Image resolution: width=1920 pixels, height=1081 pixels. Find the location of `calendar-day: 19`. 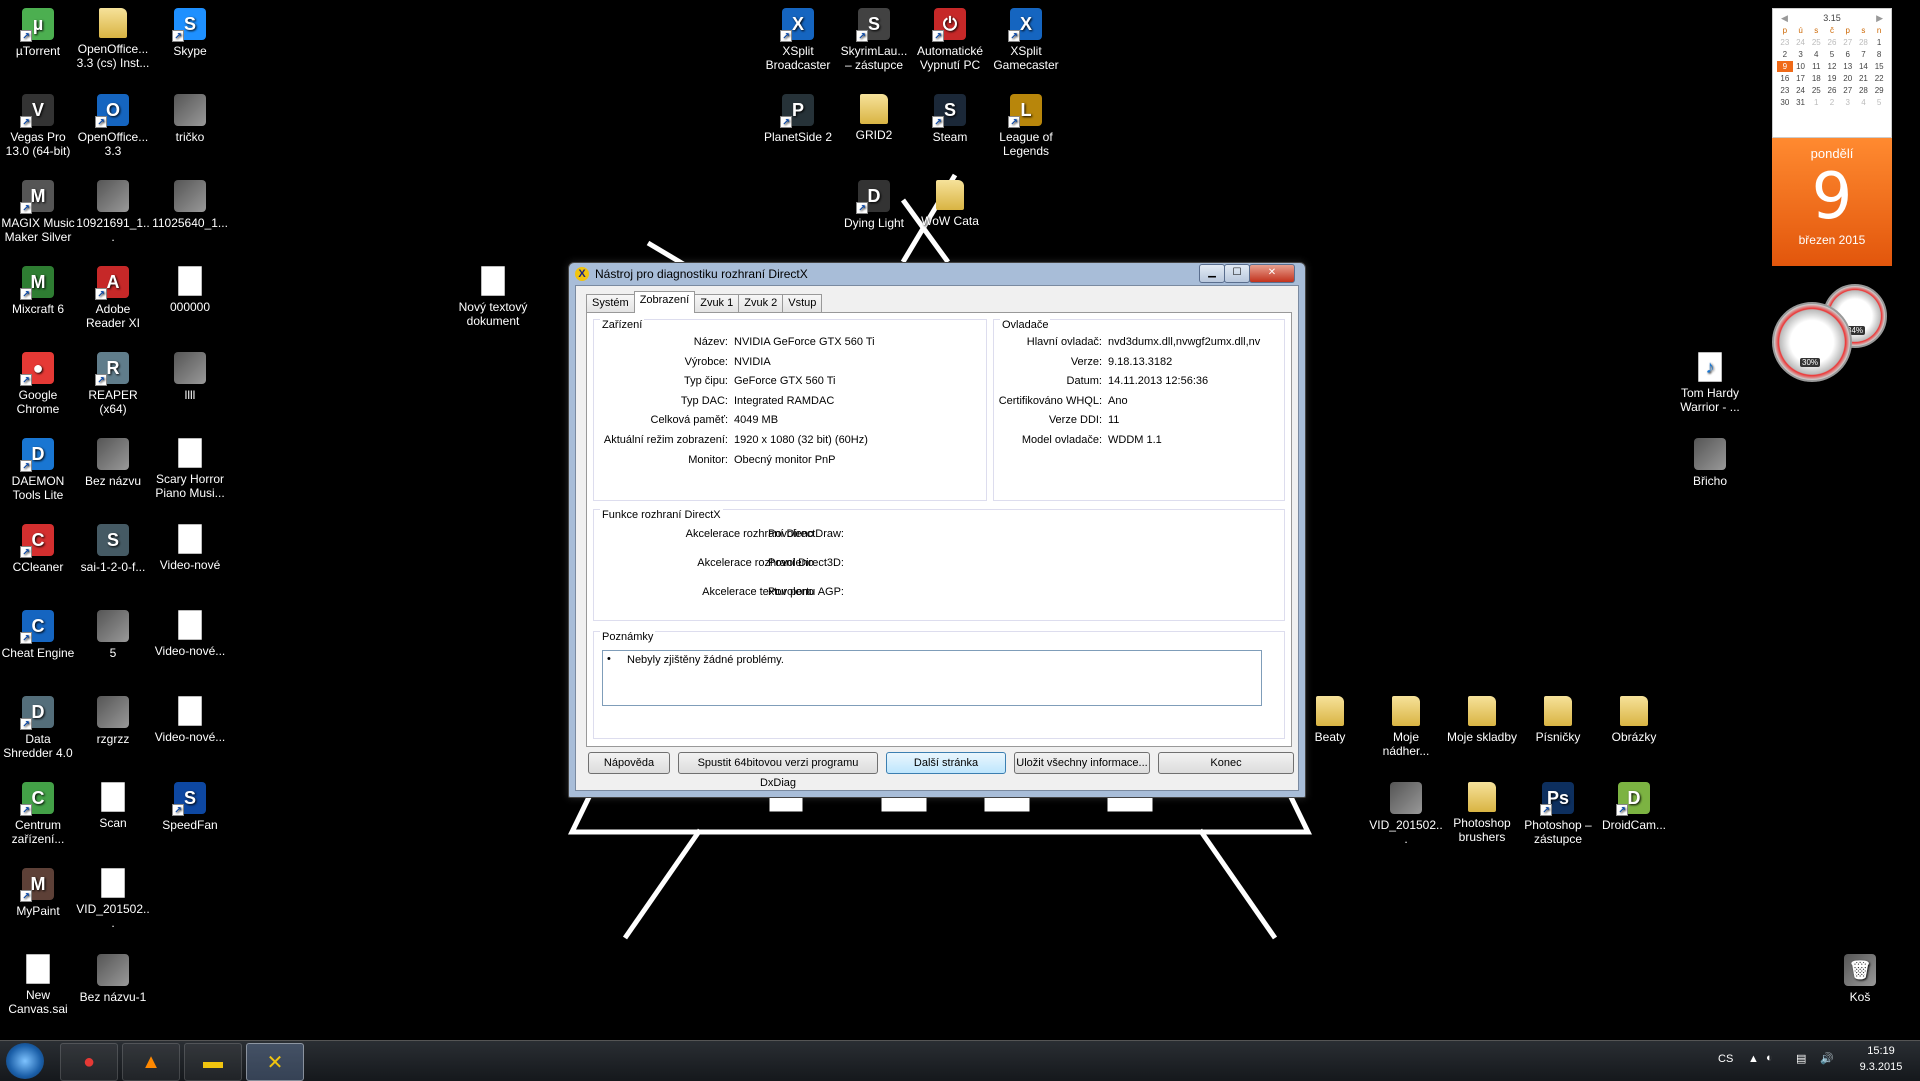

calendar-day: 19 is located at coordinates (1832, 78).